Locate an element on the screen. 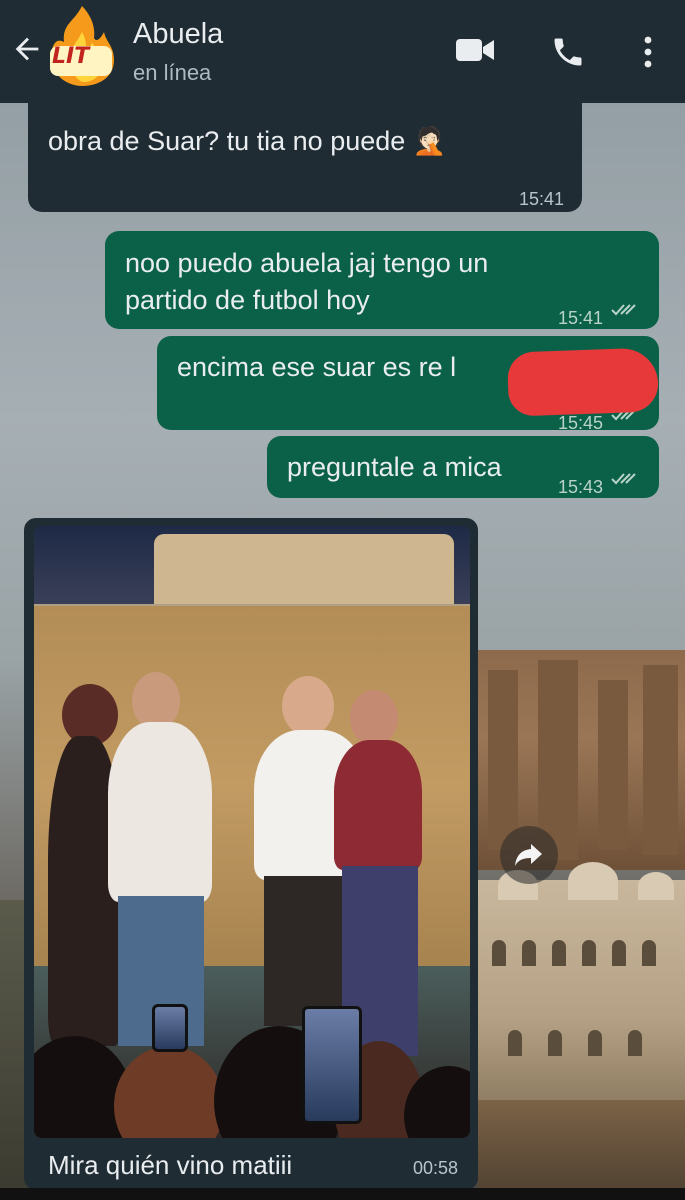 The width and height of the screenshot is (685, 1200). contact-status: en línea is located at coordinates (172, 72).